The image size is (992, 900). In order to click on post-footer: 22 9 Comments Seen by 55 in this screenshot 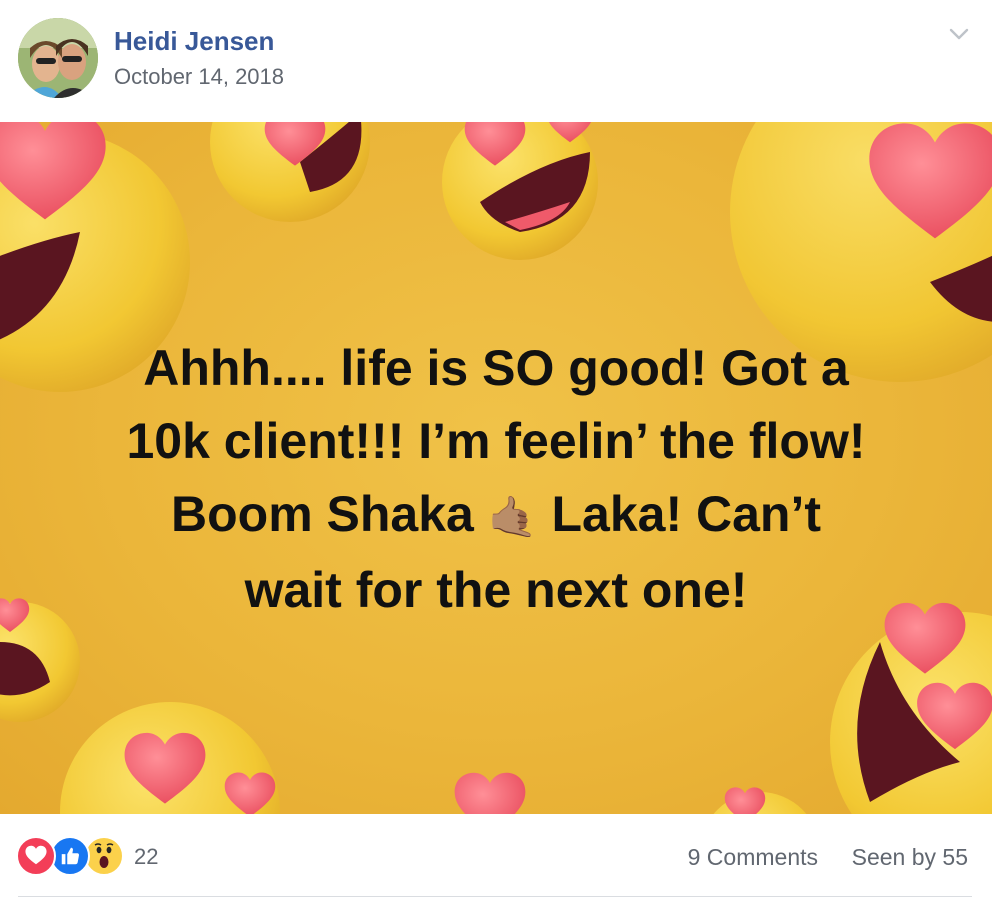, I will do `click(496, 857)`.